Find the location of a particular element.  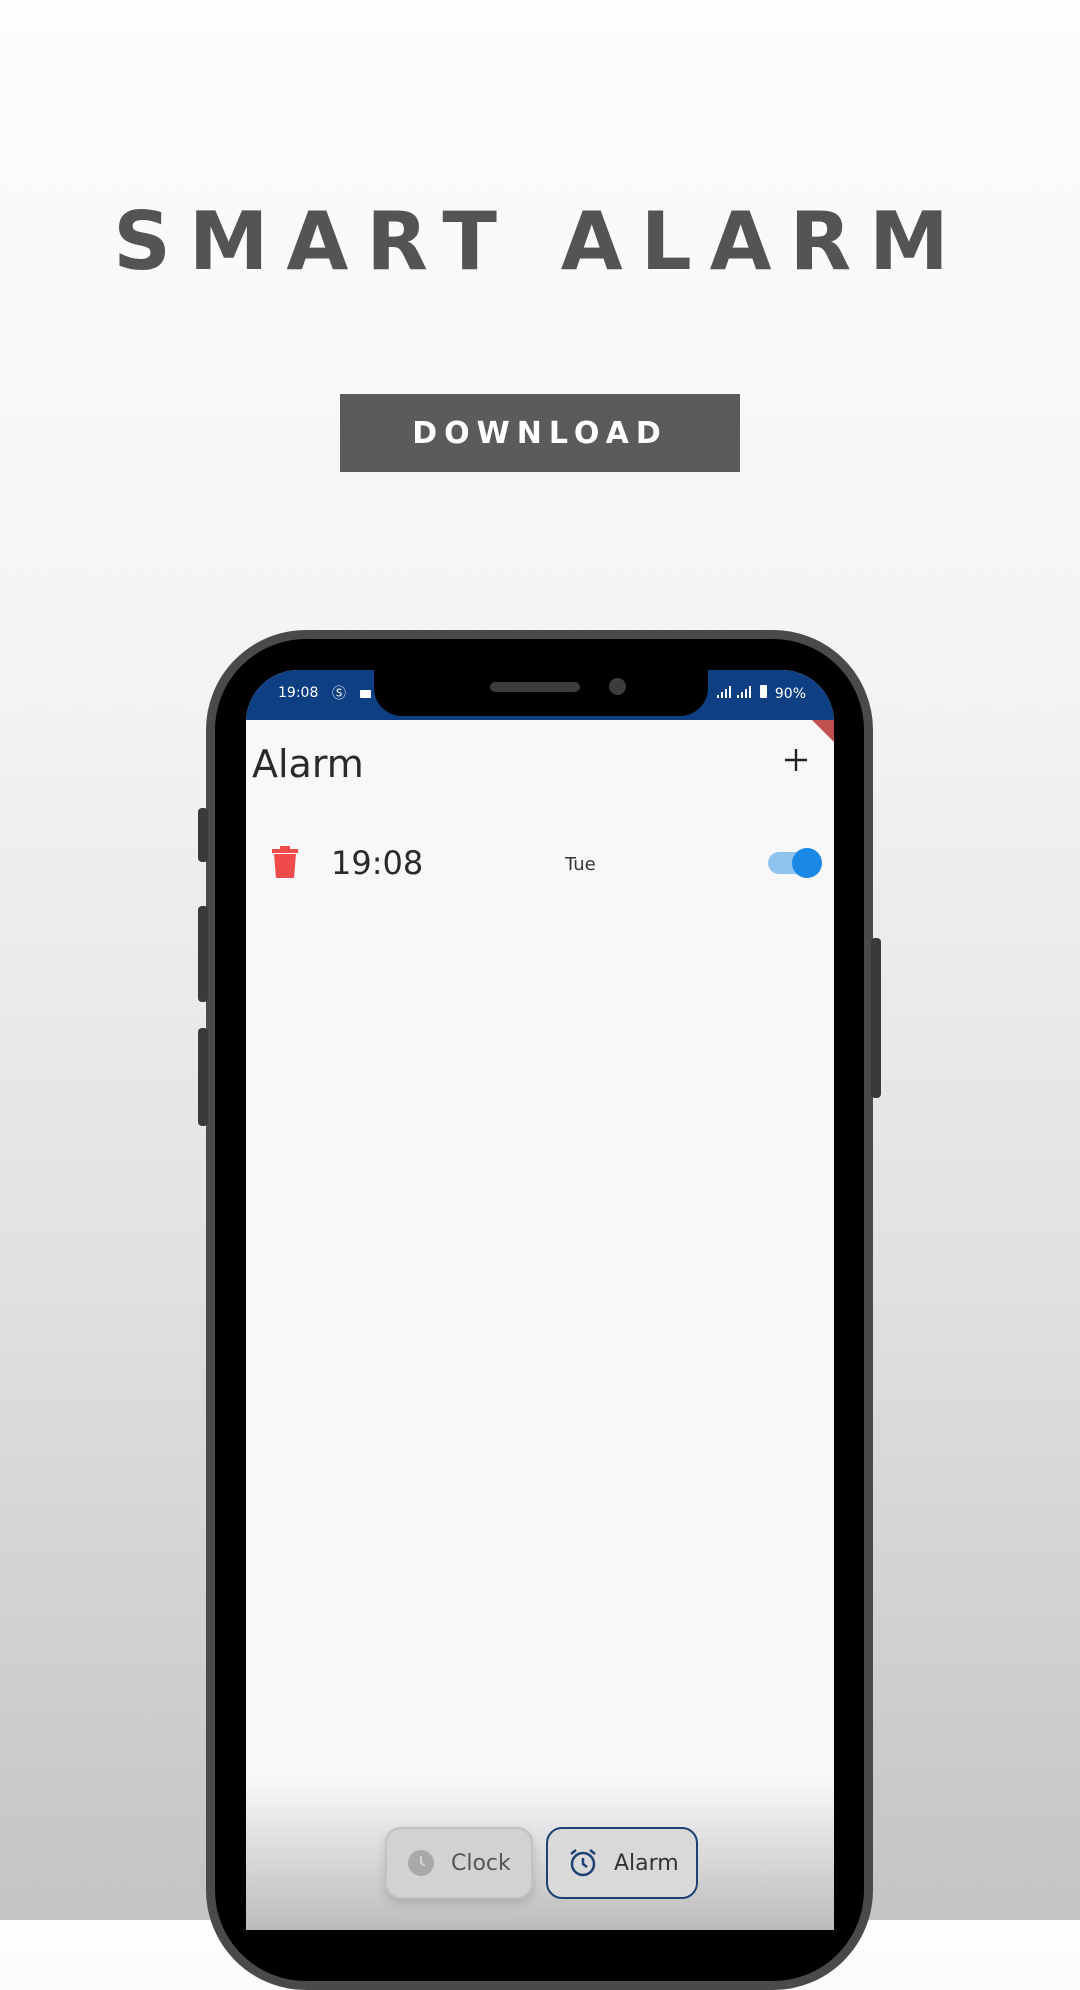

delete-alarm-button is located at coordinates (285, 864).